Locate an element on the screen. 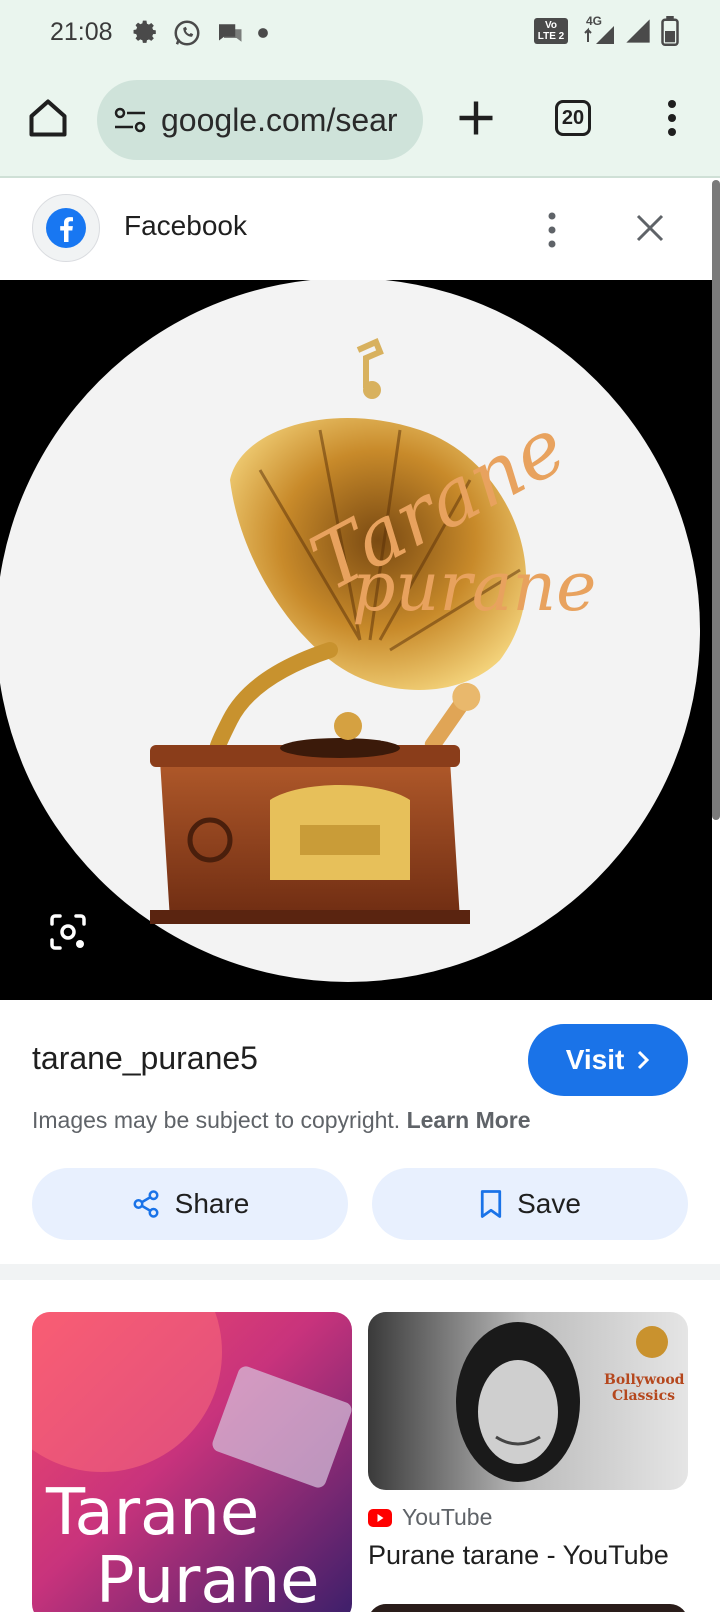 The height and width of the screenshot is (1612, 720). site-name: tarane_purane5 is located at coordinates (145, 1058).